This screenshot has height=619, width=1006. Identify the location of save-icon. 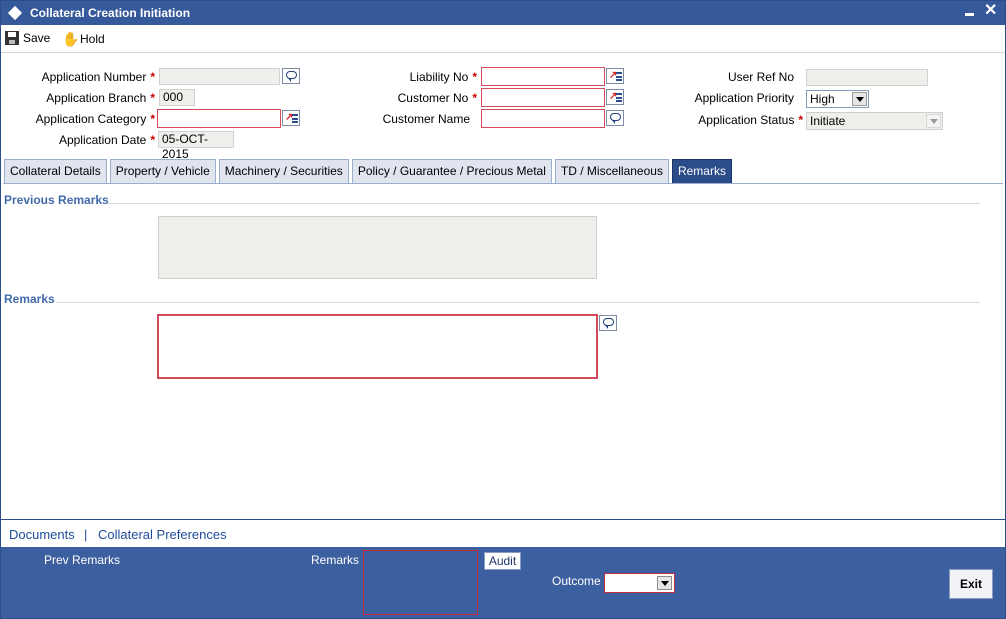
(12, 38).